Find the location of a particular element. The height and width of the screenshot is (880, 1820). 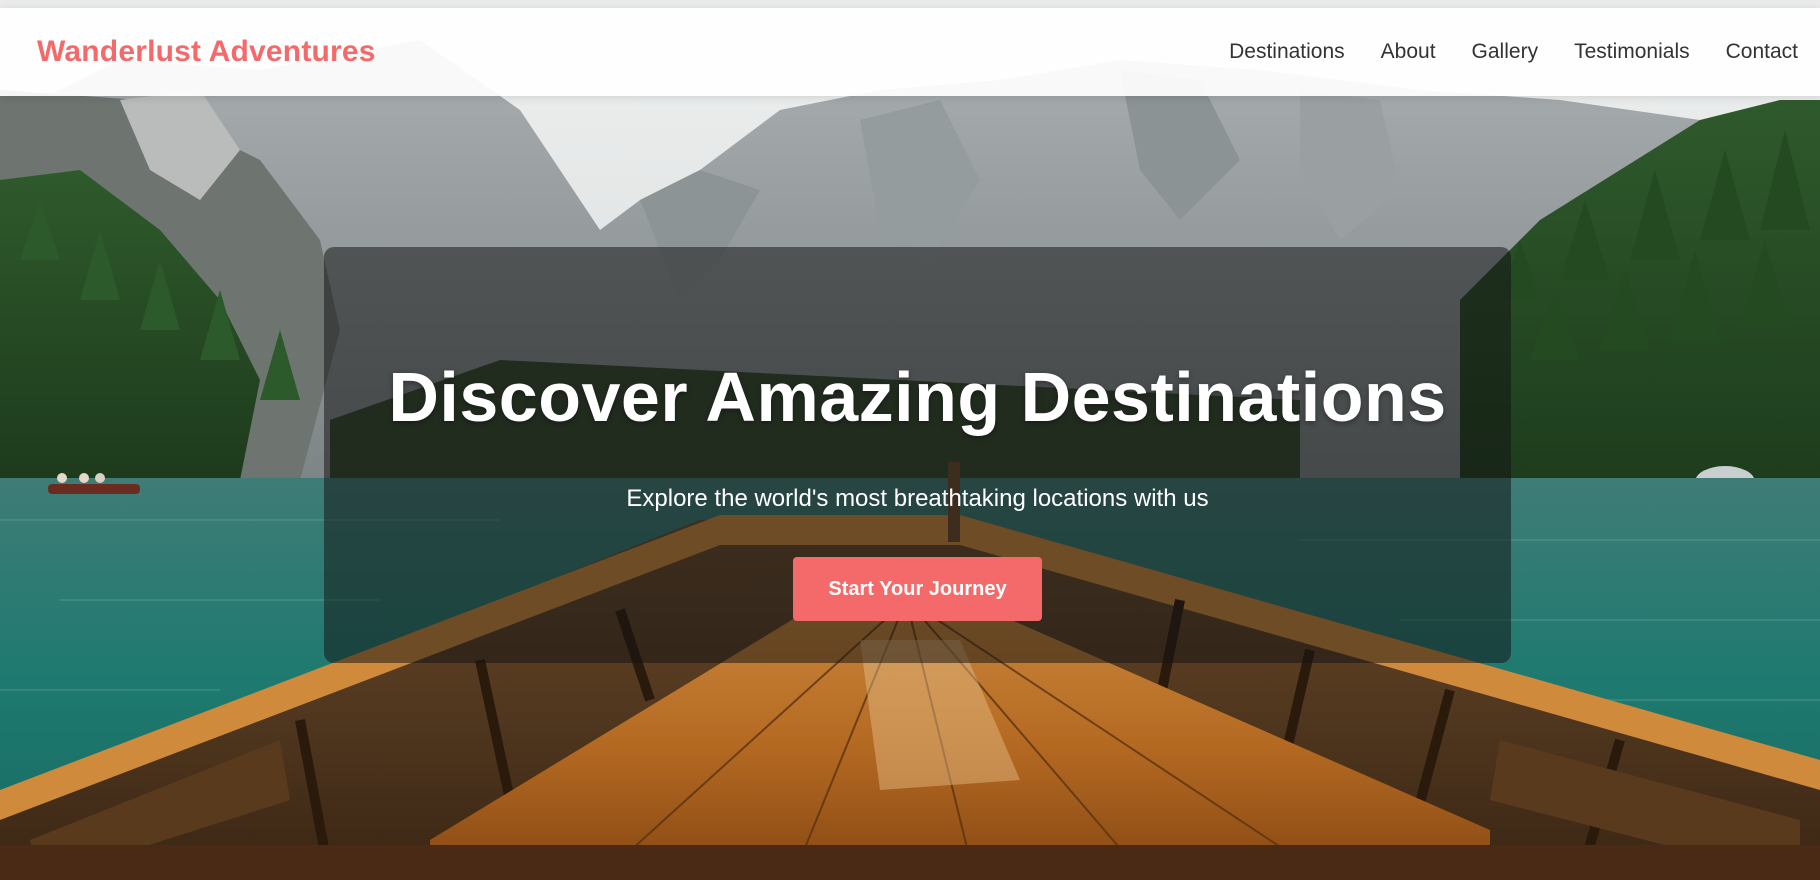

start-journey-button: Start Your Journey is located at coordinates (917, 589).